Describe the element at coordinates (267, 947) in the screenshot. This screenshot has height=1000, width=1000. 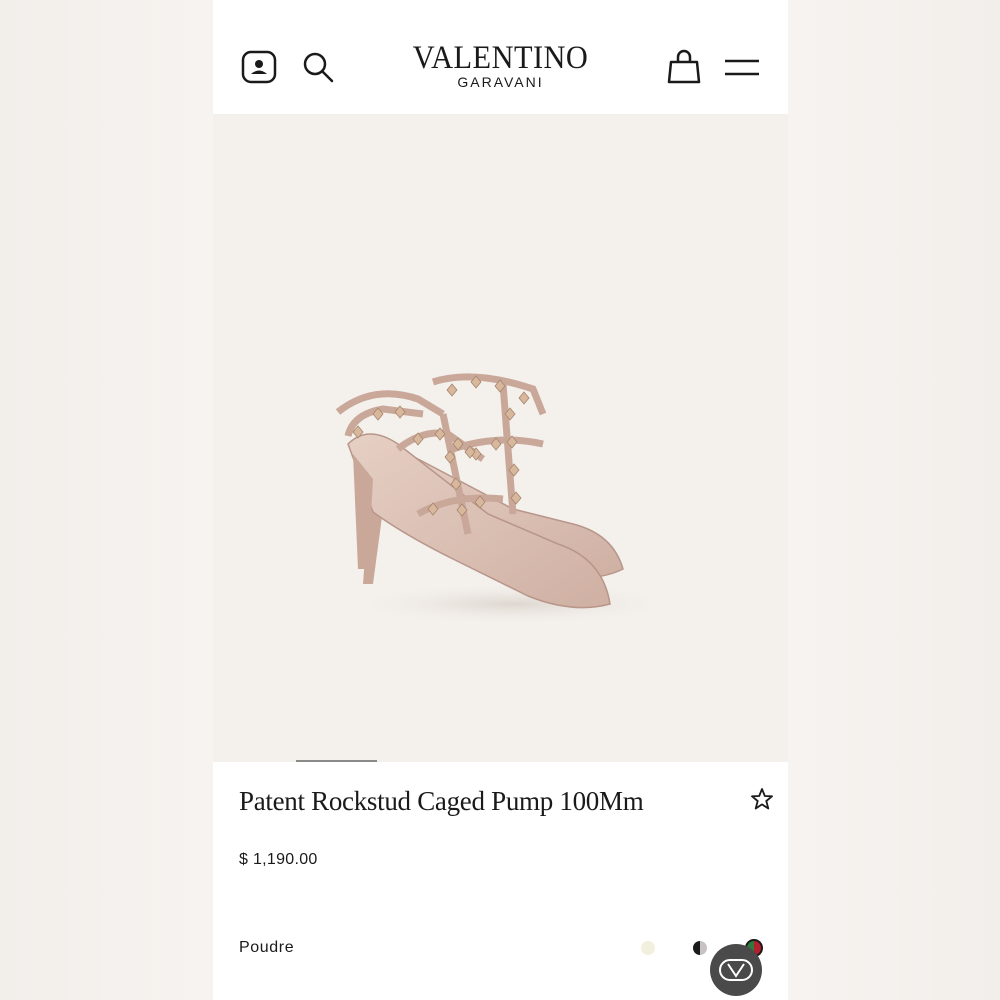
I see `selected-color-name: Poudre` at that location.